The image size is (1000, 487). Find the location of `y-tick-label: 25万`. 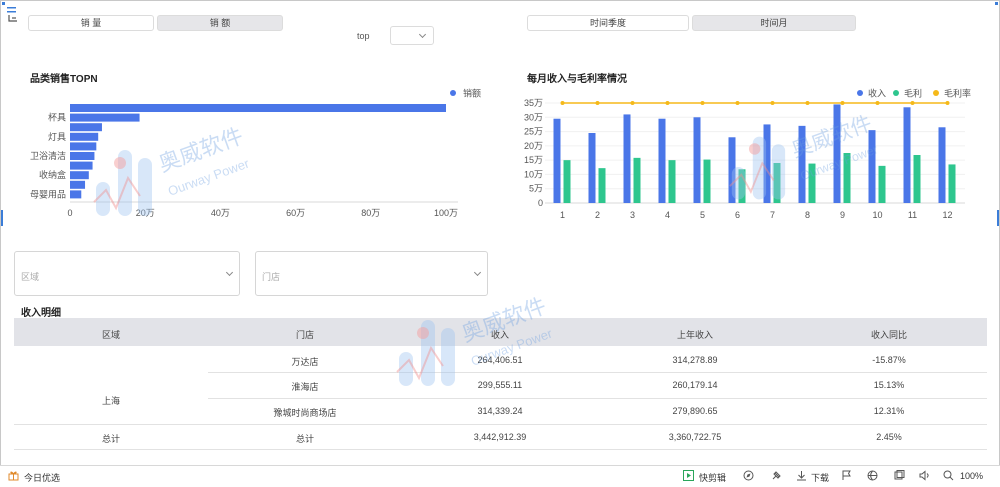

y-tick-label: 25万 is located at coordinates (533, 132).